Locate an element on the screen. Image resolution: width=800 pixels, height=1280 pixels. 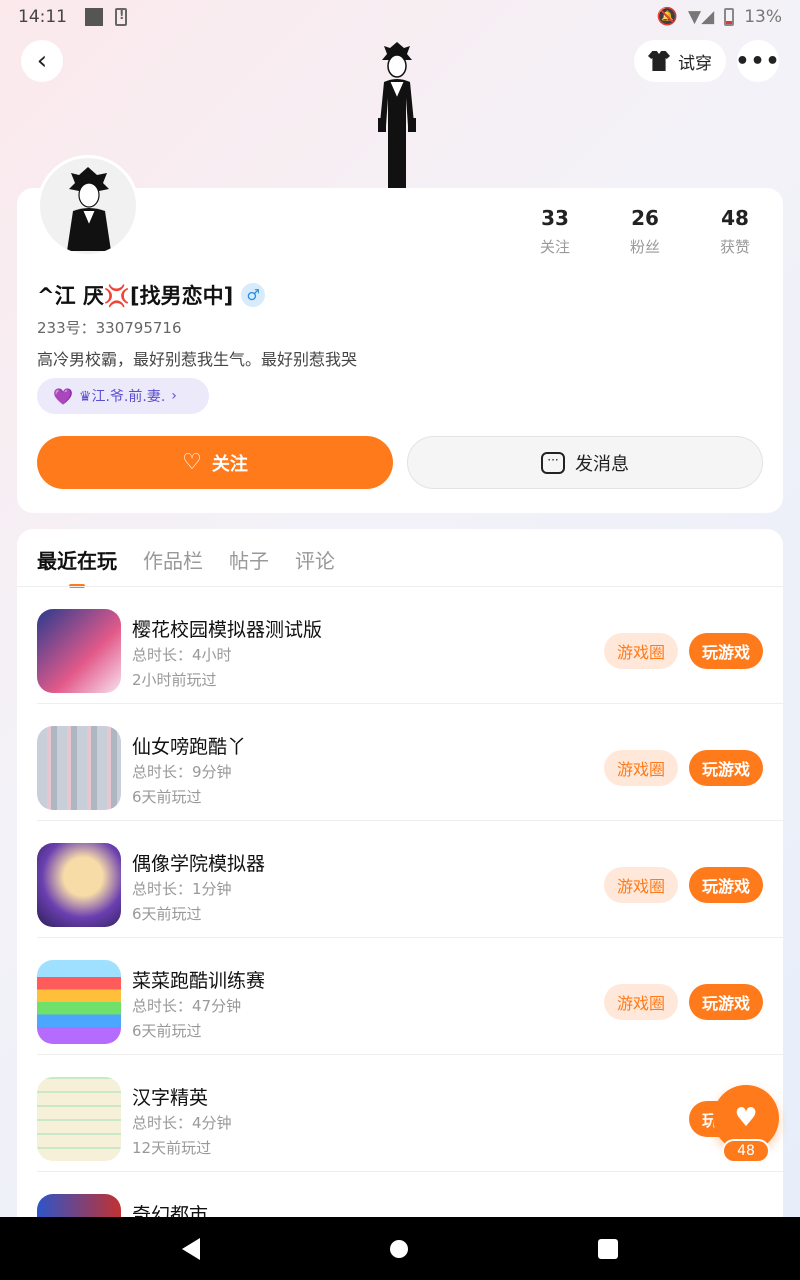
stat-number: 48 is located at coordinates (735, 218).